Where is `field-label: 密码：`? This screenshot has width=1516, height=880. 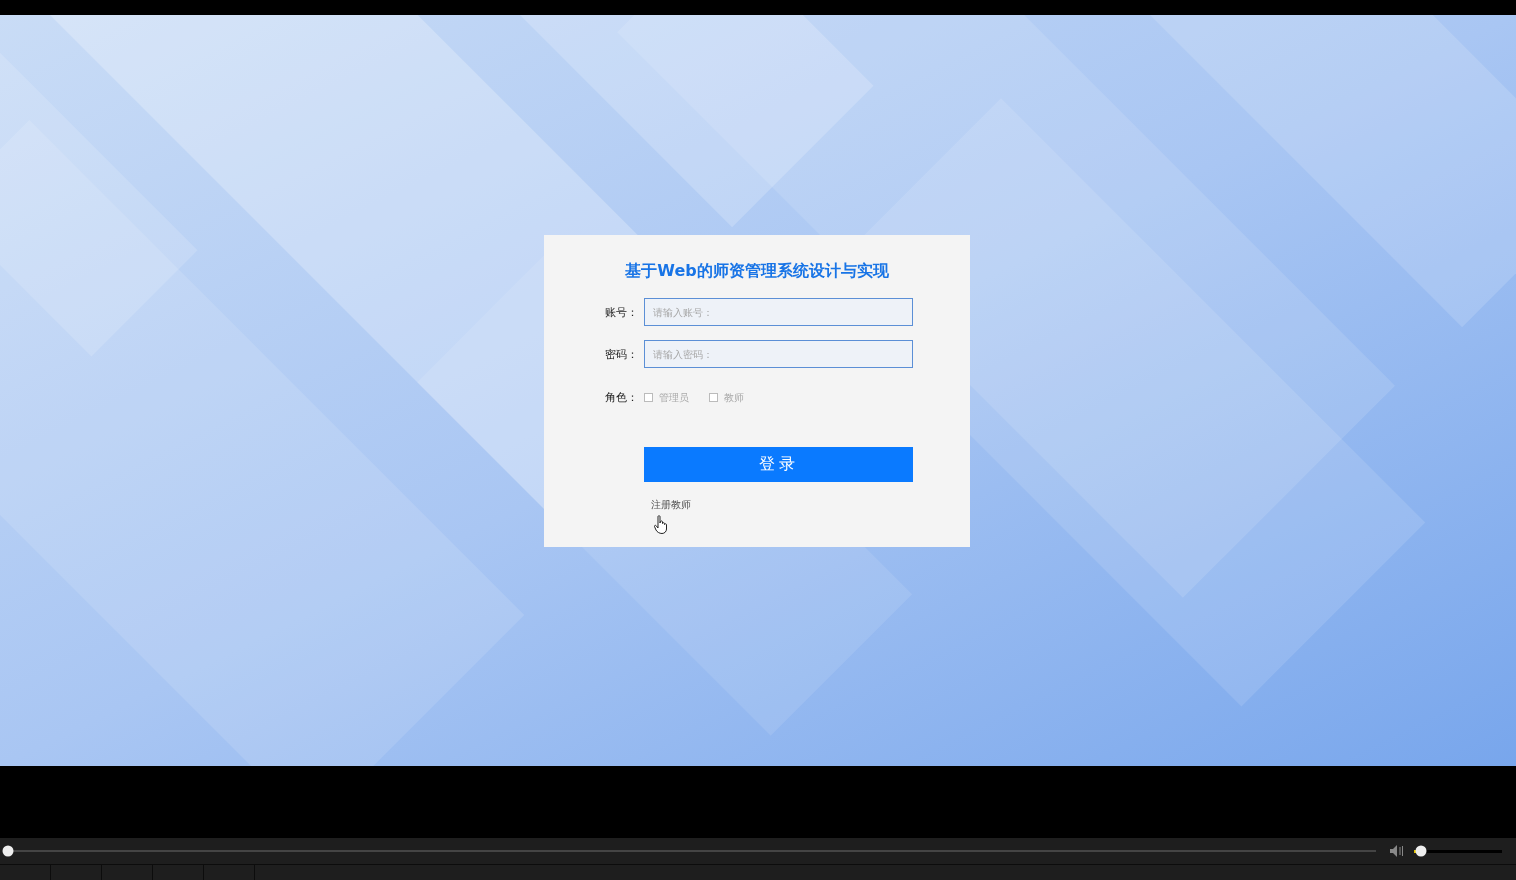
field-label: 密码： is located at coordinates (621, 354).